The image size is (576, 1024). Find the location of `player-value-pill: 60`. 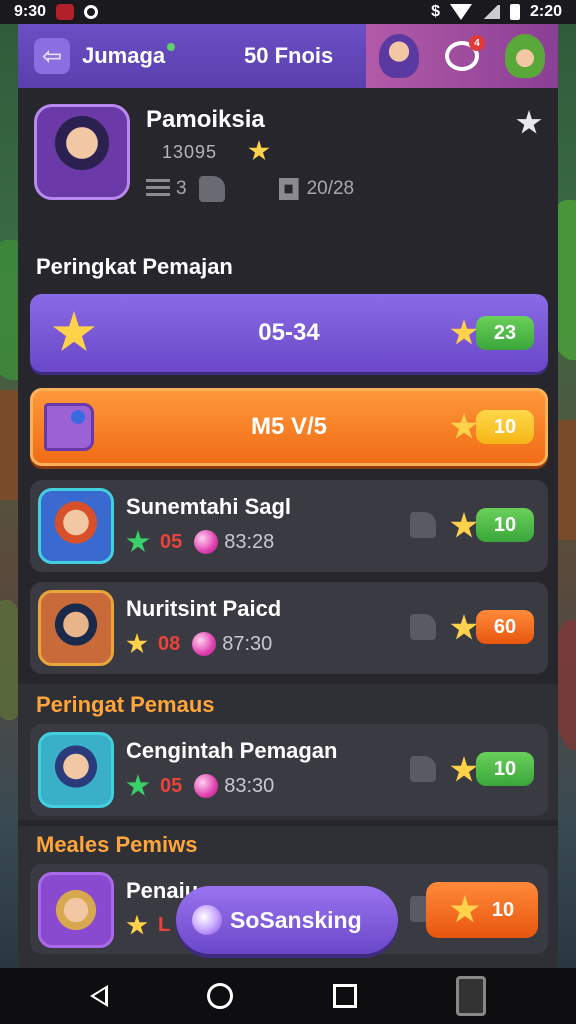

player-value-pill: 60 is located at coordinates (505, 627).